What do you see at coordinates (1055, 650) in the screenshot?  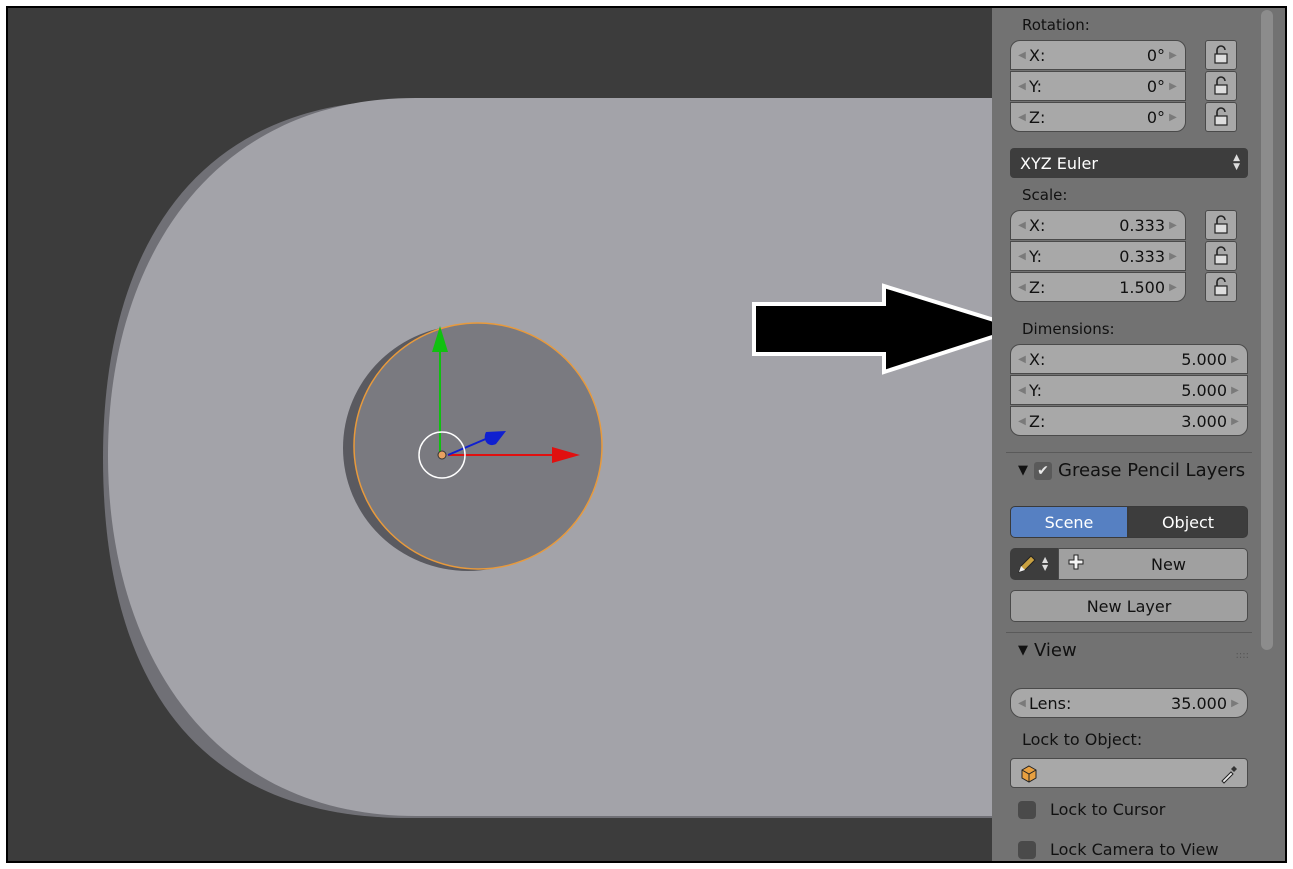 I see `view-title: View` at bounding box center [1055, 650].